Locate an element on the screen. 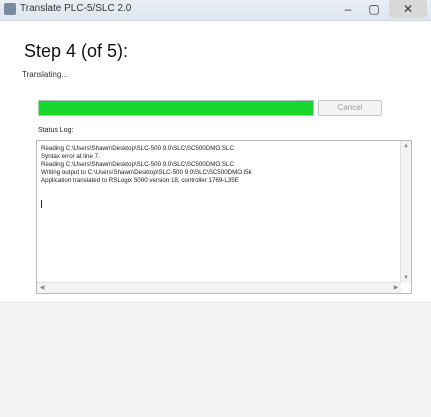 The image size is (431, 417). window-title: Translate PLC-5/SLC 2.0 is located at coordinates (76, 8).